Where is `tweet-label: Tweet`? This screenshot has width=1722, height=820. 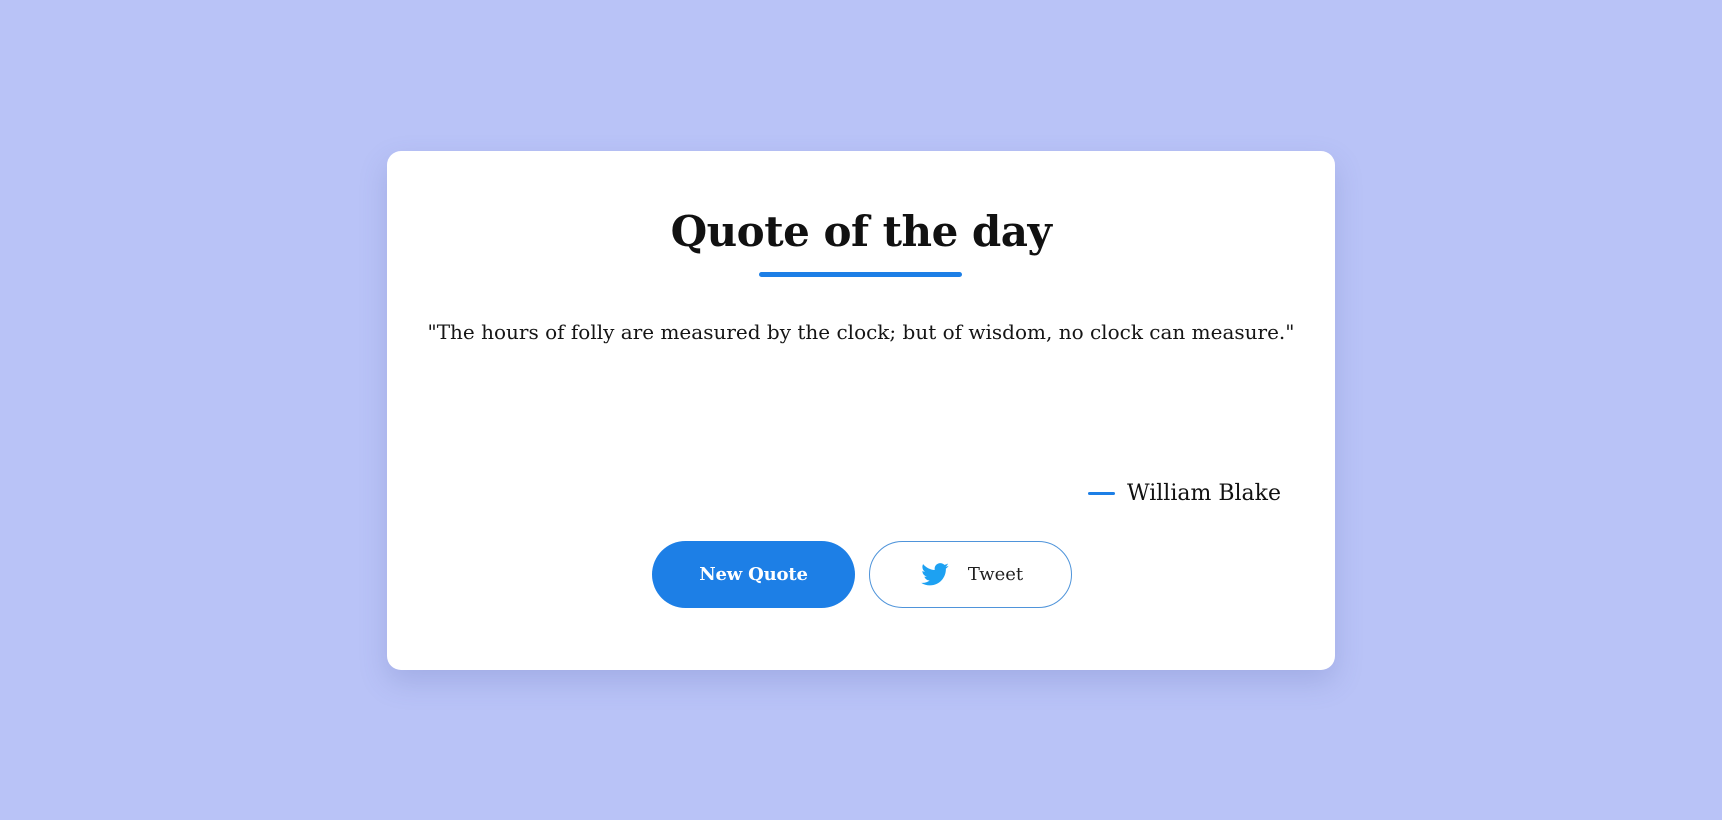 tweet-label: Tweet is located at coordinates (995, 574).